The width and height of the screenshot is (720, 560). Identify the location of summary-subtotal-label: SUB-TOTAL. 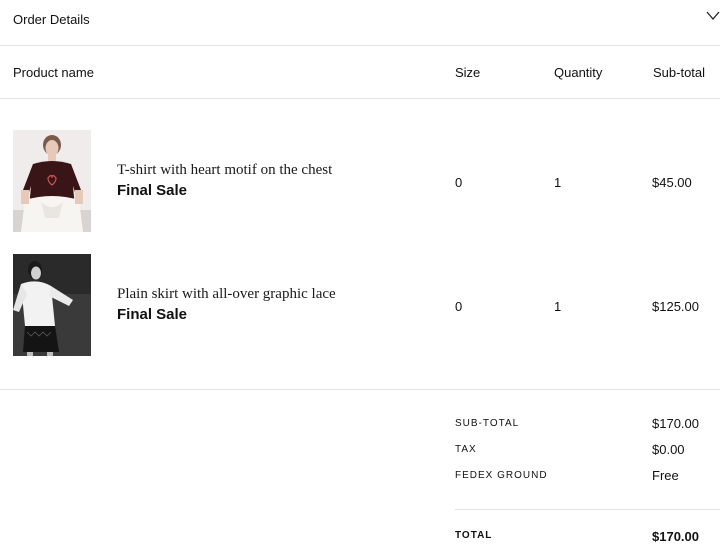
(487, 423).